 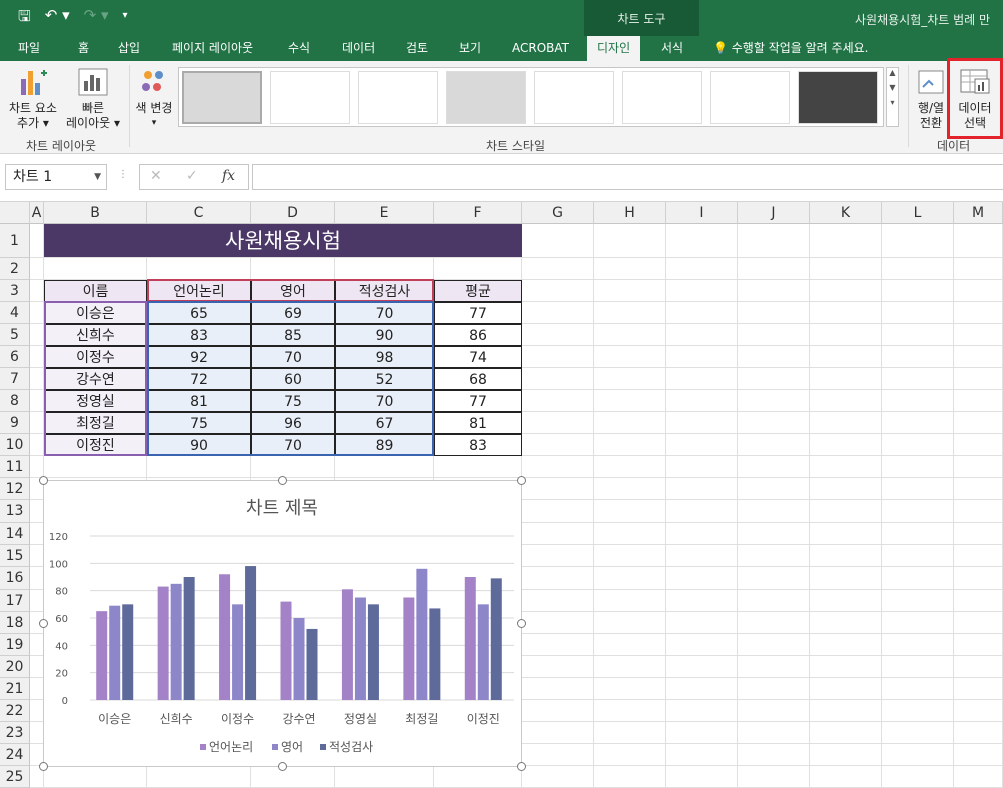 I want to click on column-header-L: L, so click(x=918, y=213).